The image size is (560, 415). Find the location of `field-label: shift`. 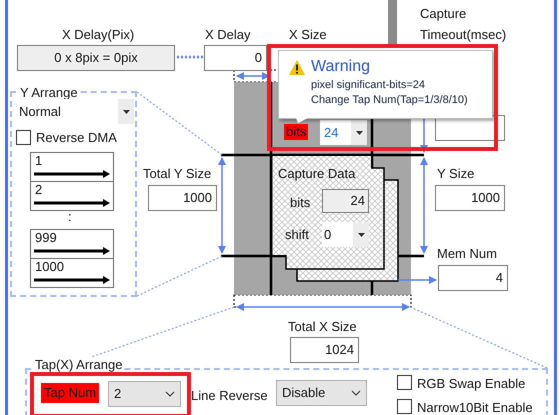

field-label: shift is located at coordinates (297, 235).